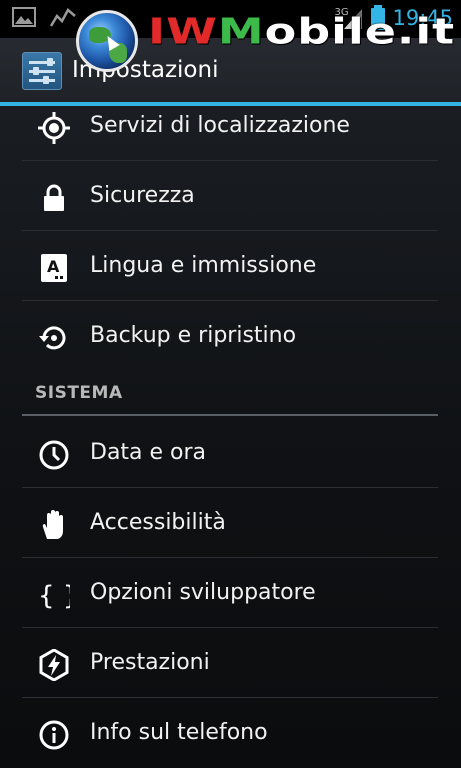  Describe the element at coordinates (193, 335) in the screenshot. I see `list-item-label: Backup e ripristino` at that location.